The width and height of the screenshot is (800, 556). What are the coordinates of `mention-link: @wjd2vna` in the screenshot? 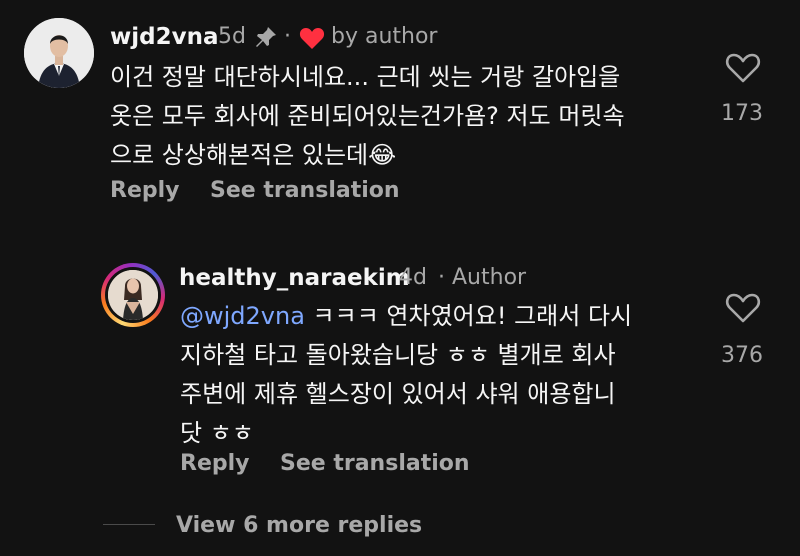 It's located at (242, 316).